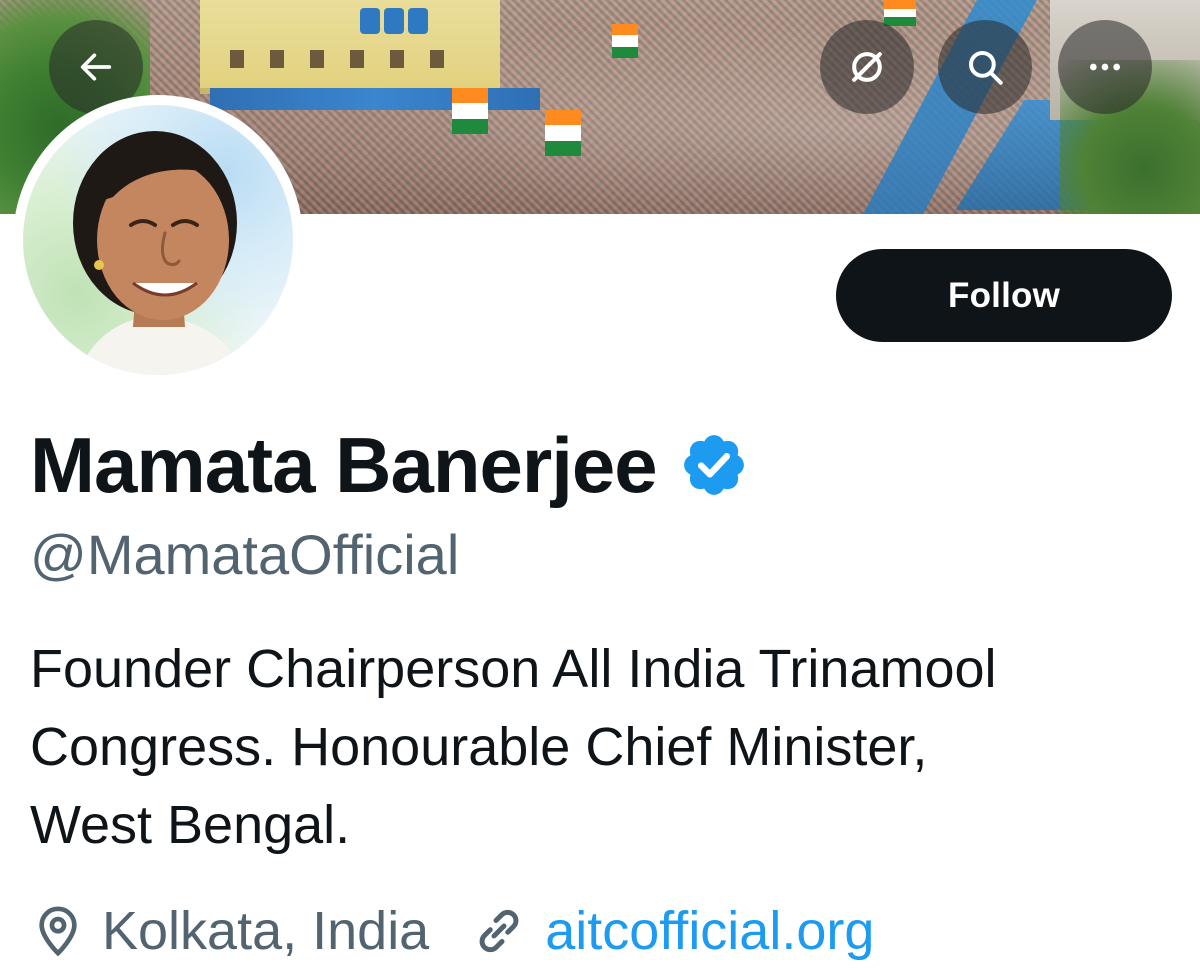 The height and width of the screenshot is (975, 1200). Describe the element at coordinates (96, 67) in the screenshot. I see `arrow-left-icon` at that location.